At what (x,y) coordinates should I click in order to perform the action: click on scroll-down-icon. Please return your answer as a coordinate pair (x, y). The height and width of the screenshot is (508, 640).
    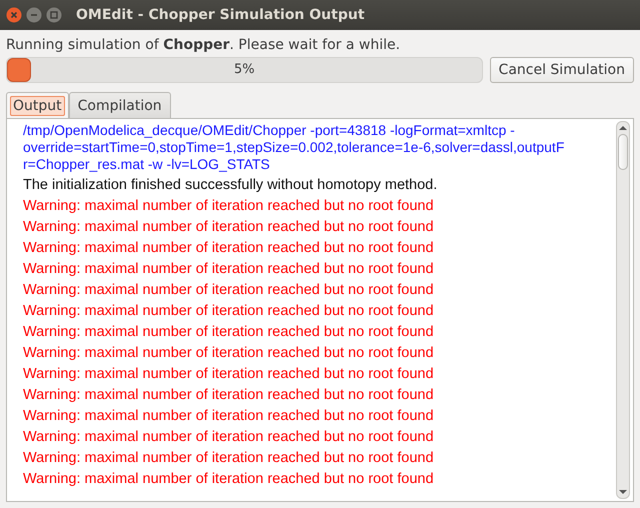
    Looking at the image, I should click on (623, 492).